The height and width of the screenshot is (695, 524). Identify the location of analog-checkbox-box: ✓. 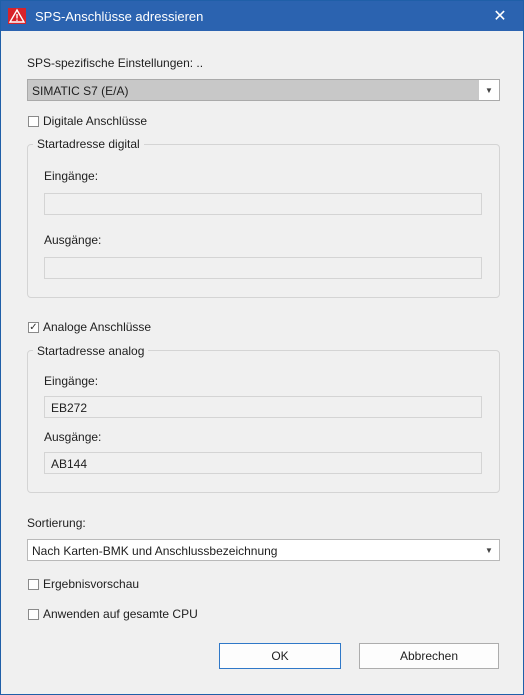
(33, 327).